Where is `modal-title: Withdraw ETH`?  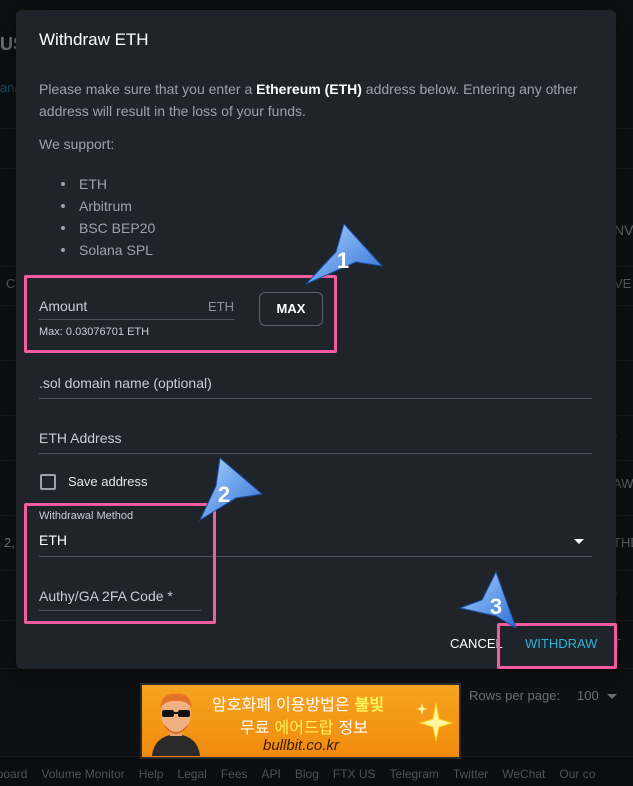
modal-title: Withdraw ETH is located at coordinates (94, 39).